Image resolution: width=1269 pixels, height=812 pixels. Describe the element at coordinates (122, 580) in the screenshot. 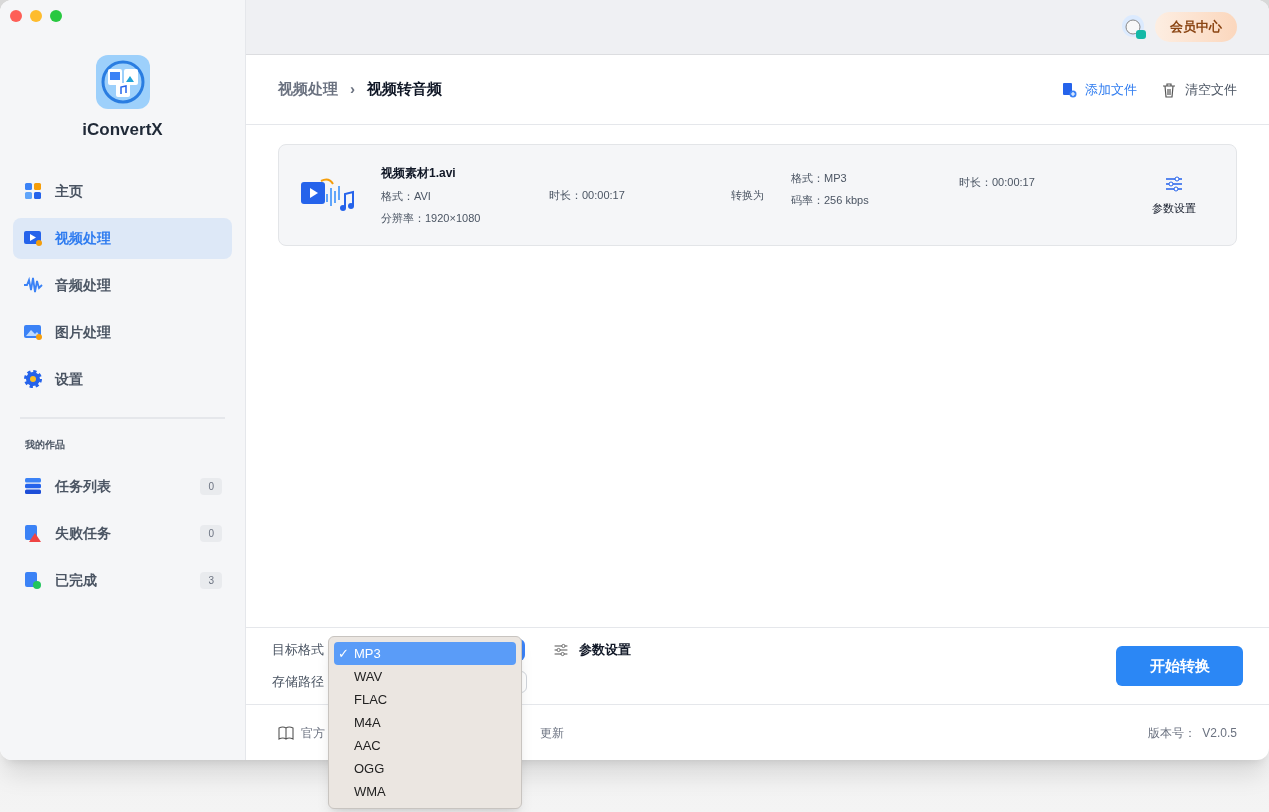

I see `sidebar-item: 已完成 3` at that location.